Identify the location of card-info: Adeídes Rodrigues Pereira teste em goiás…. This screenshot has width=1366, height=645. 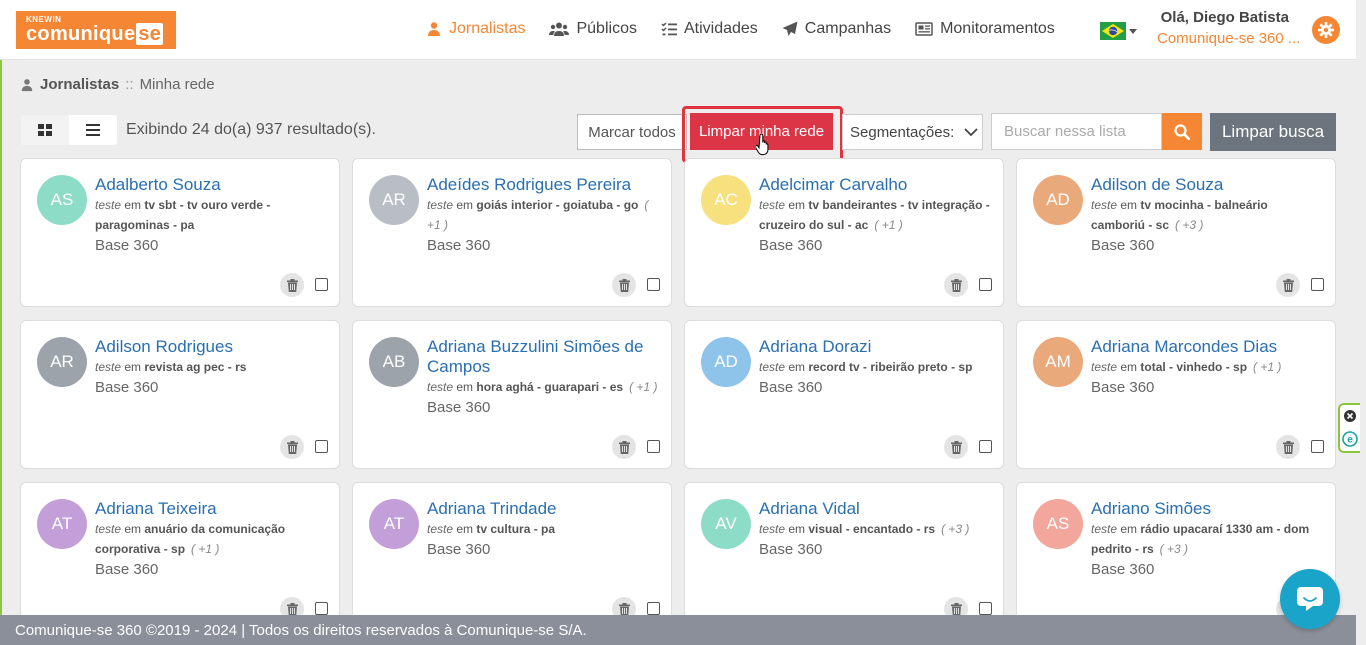
(543, 216).